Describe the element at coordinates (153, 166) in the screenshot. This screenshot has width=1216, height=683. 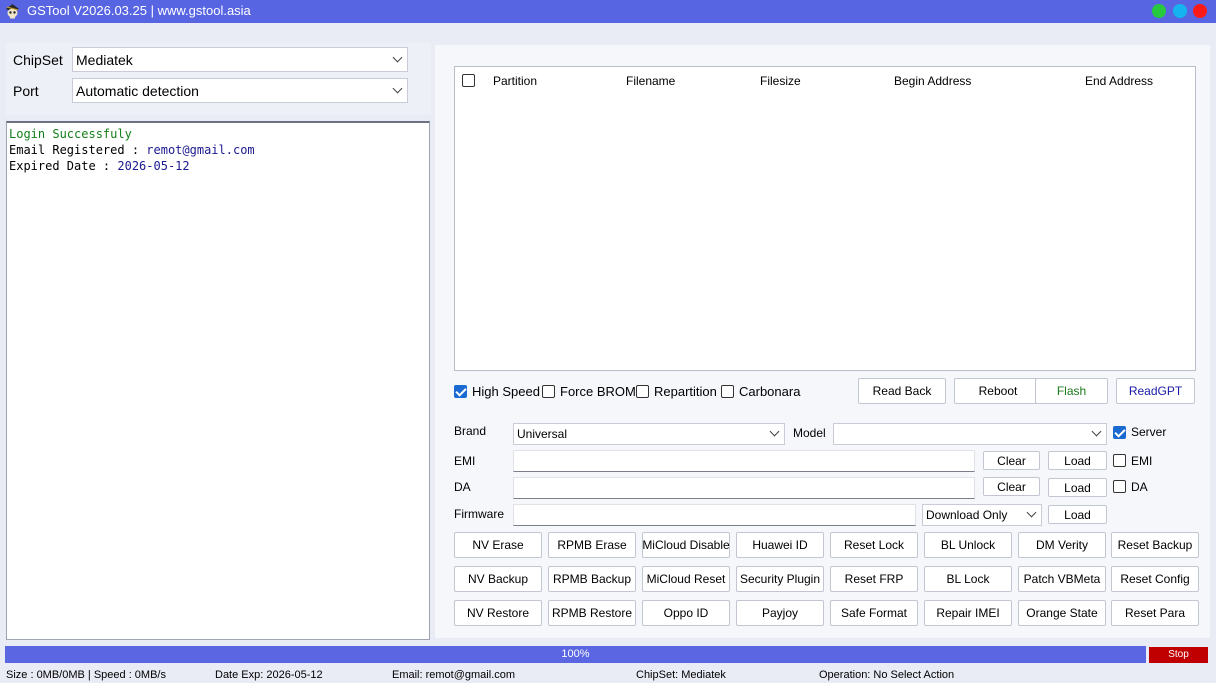
I see `log-expired-value: 2026-05-12` at that location.